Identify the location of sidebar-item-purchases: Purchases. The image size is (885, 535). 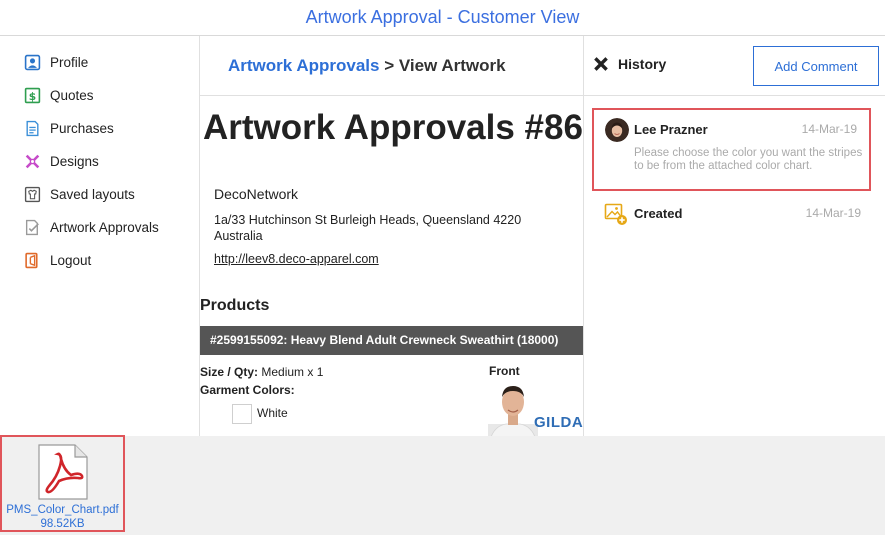
(69, 128).